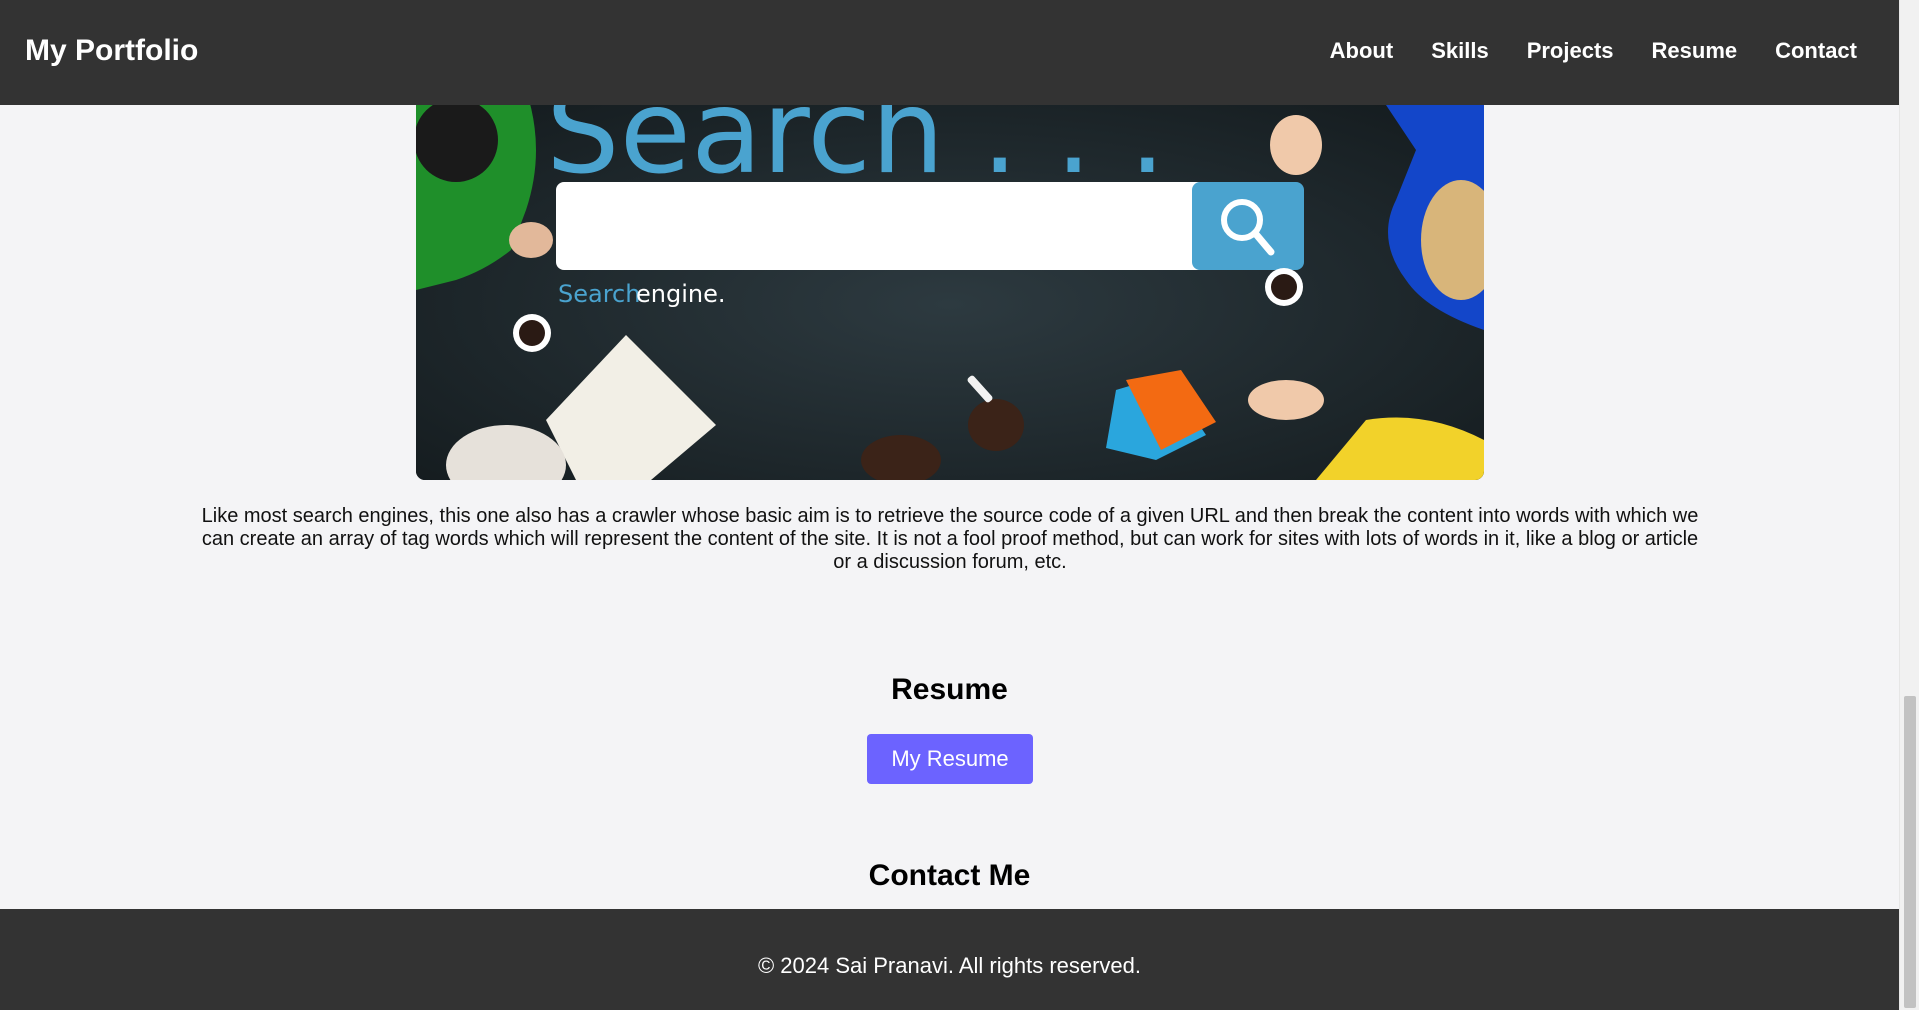 The height and width of the screenshot is (1010, 1919). I want to click on resume-section-title: Resume, so click(949, 689).